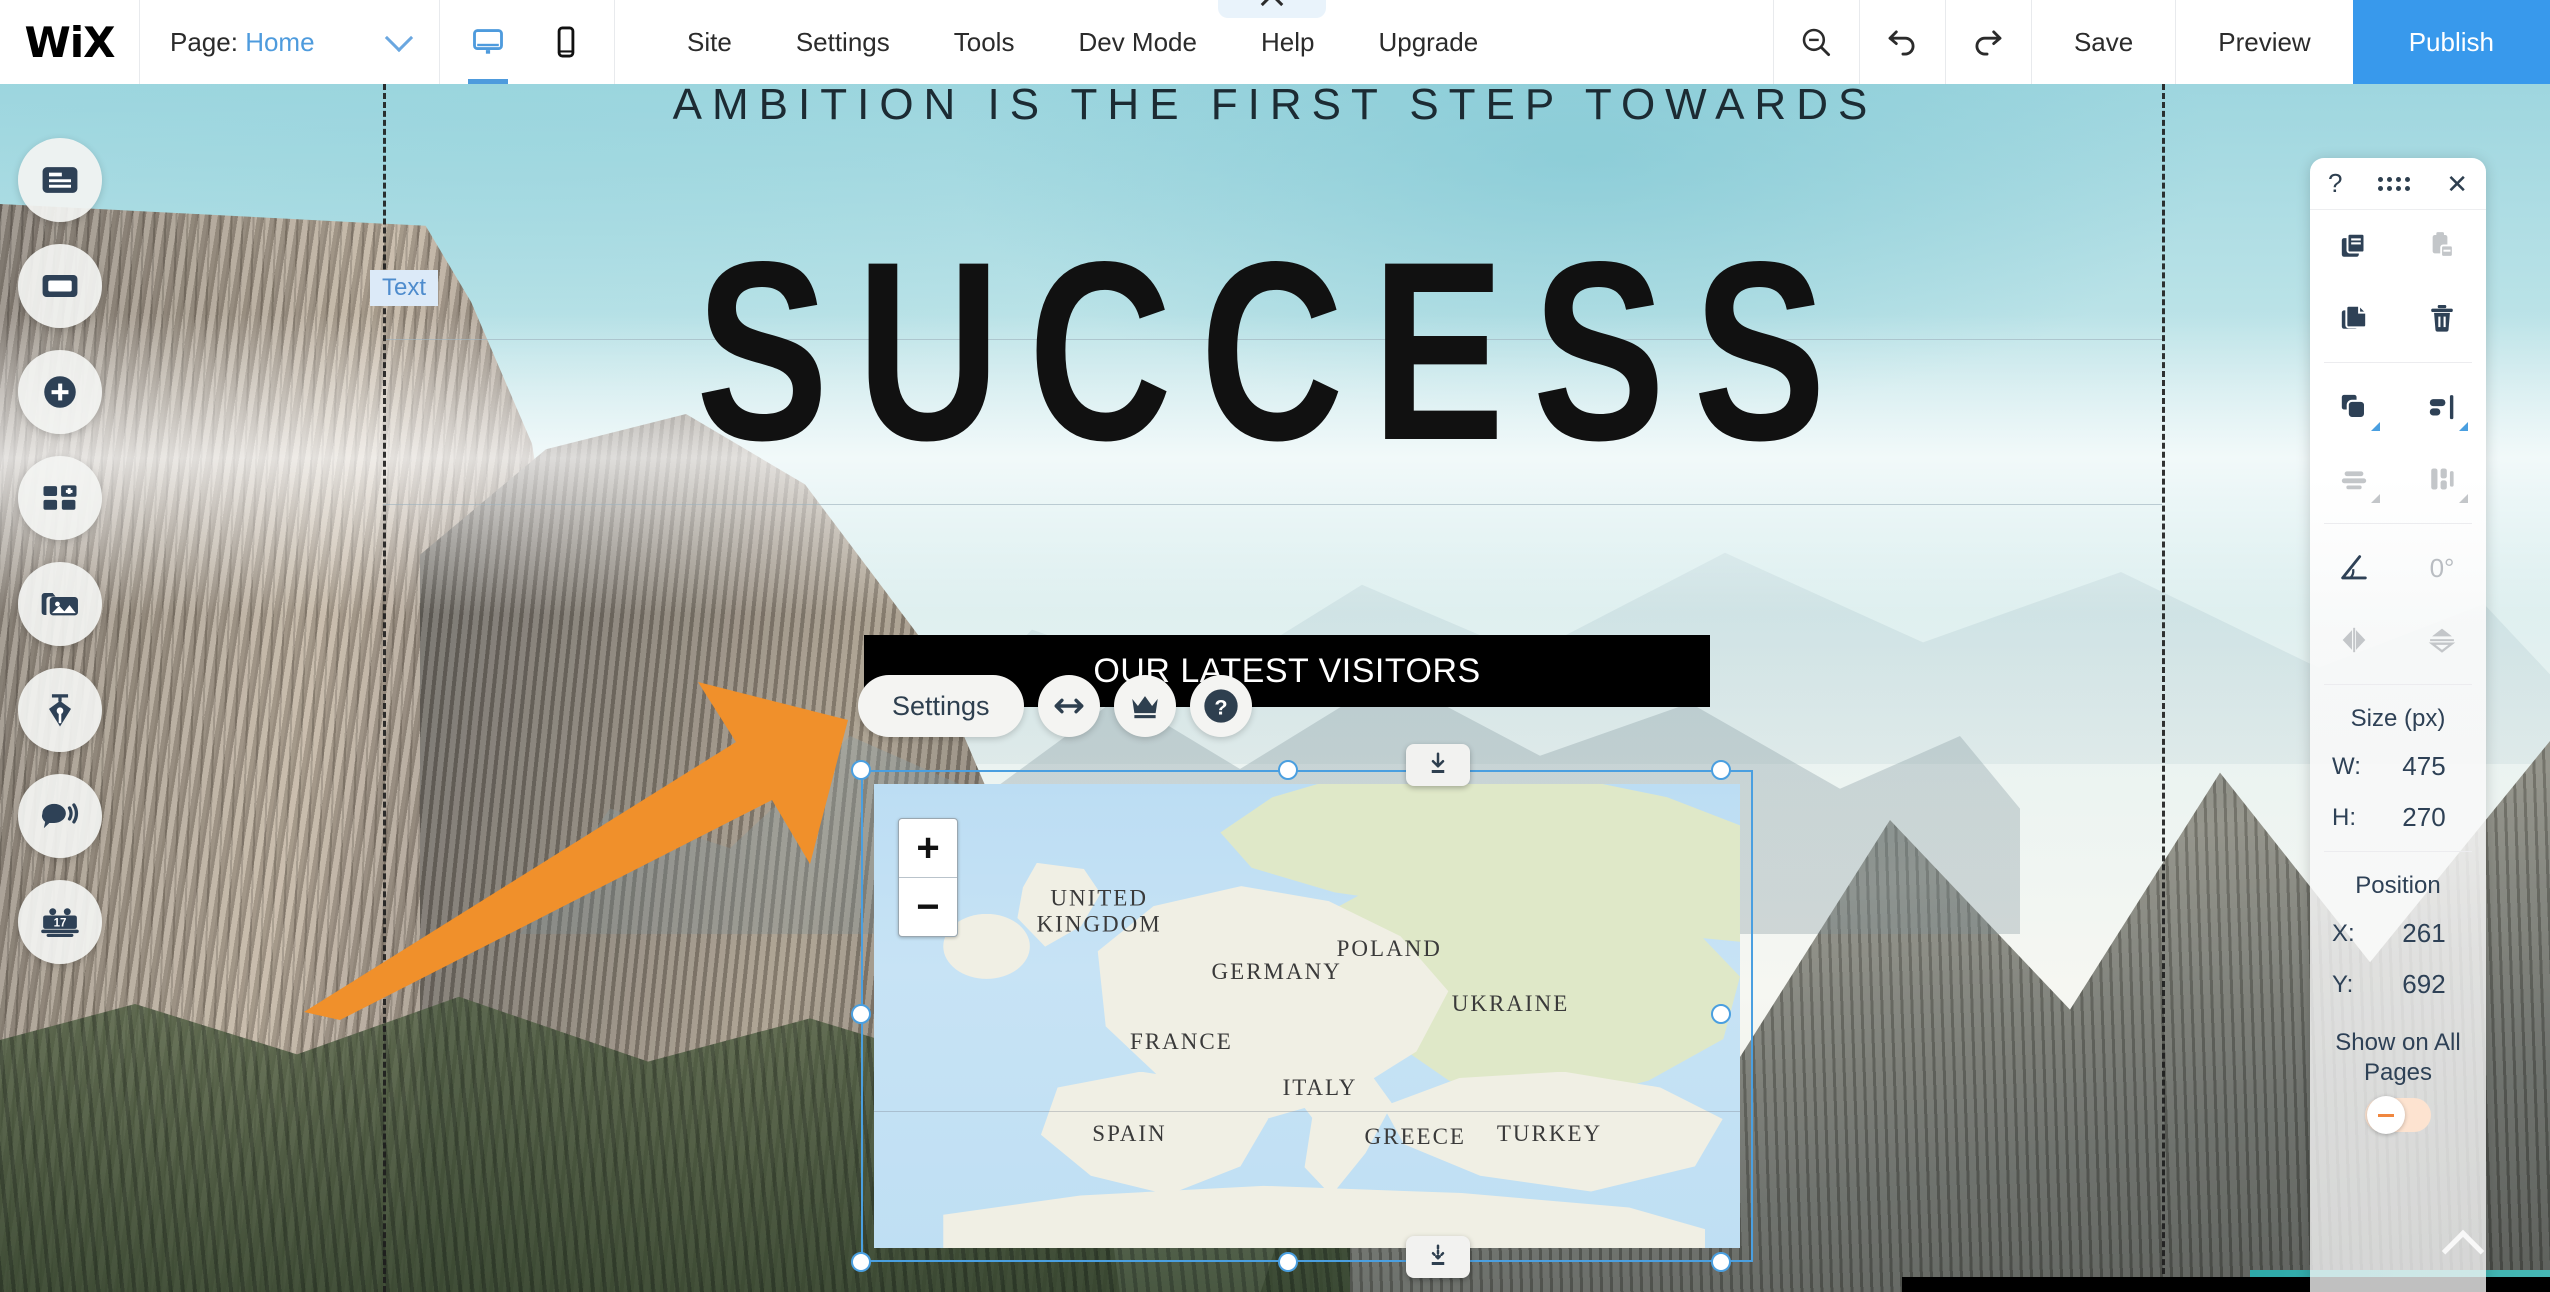 The width and height of the screenshot is (2550, 1292). I want to click on panel-clipboard-actions, so click(2398, 282).